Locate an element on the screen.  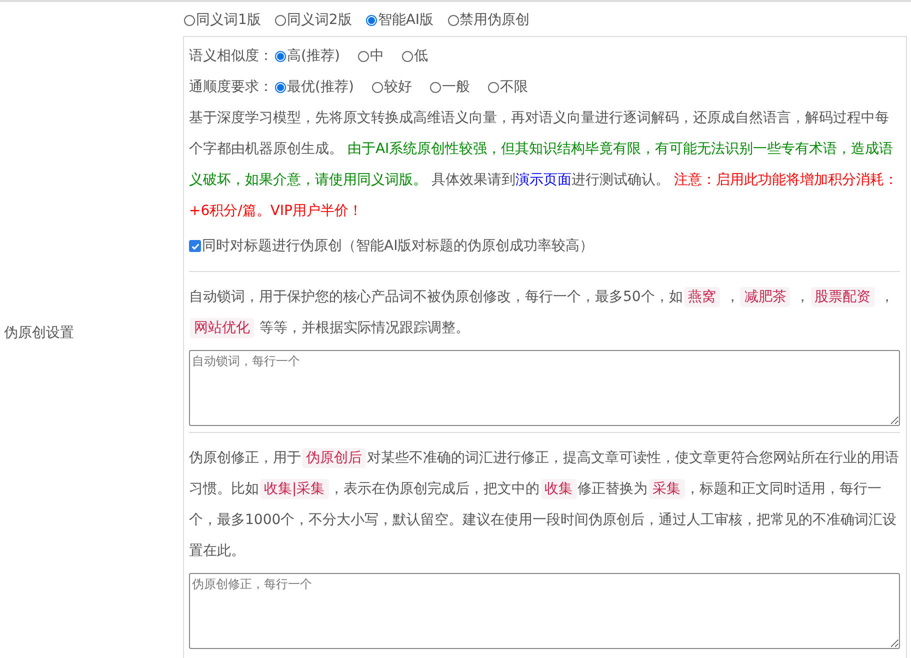
radio-option: 高(推荐) is located at coordinates (307, 56).